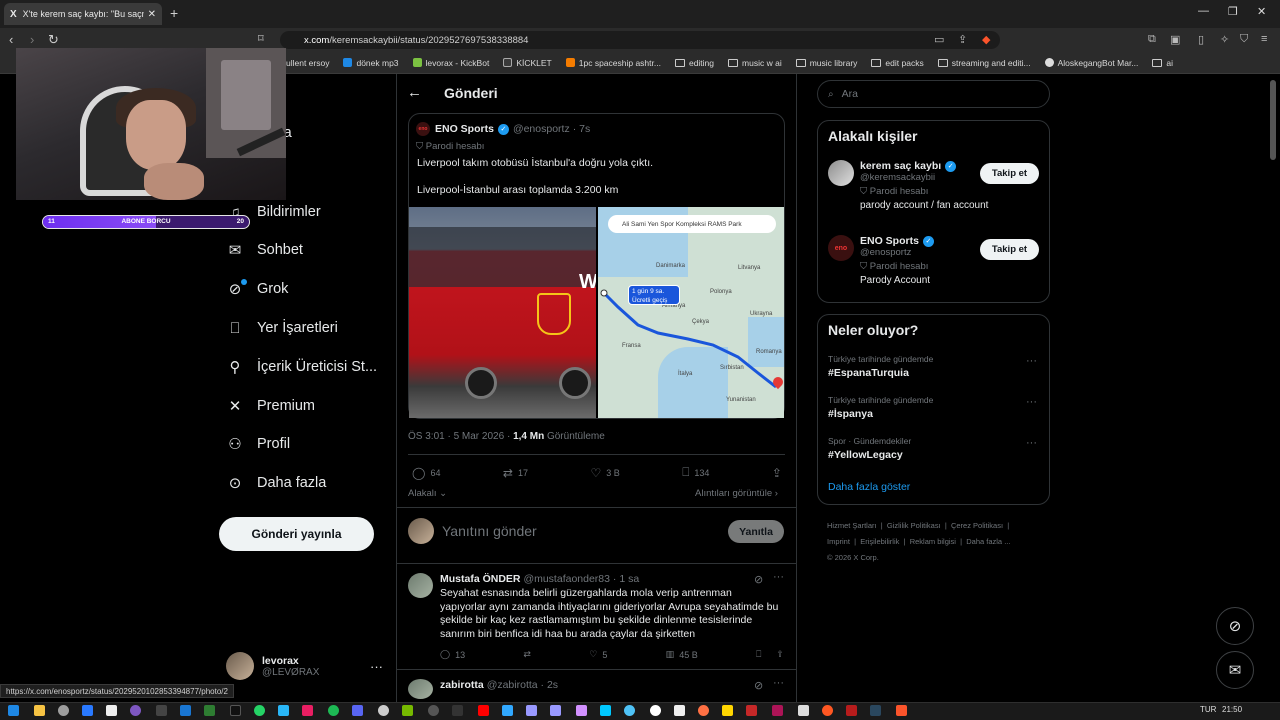 The height and width of the screenshot is (720, 1280). I want to click on reload-icon: ↻, so click(53, 40).